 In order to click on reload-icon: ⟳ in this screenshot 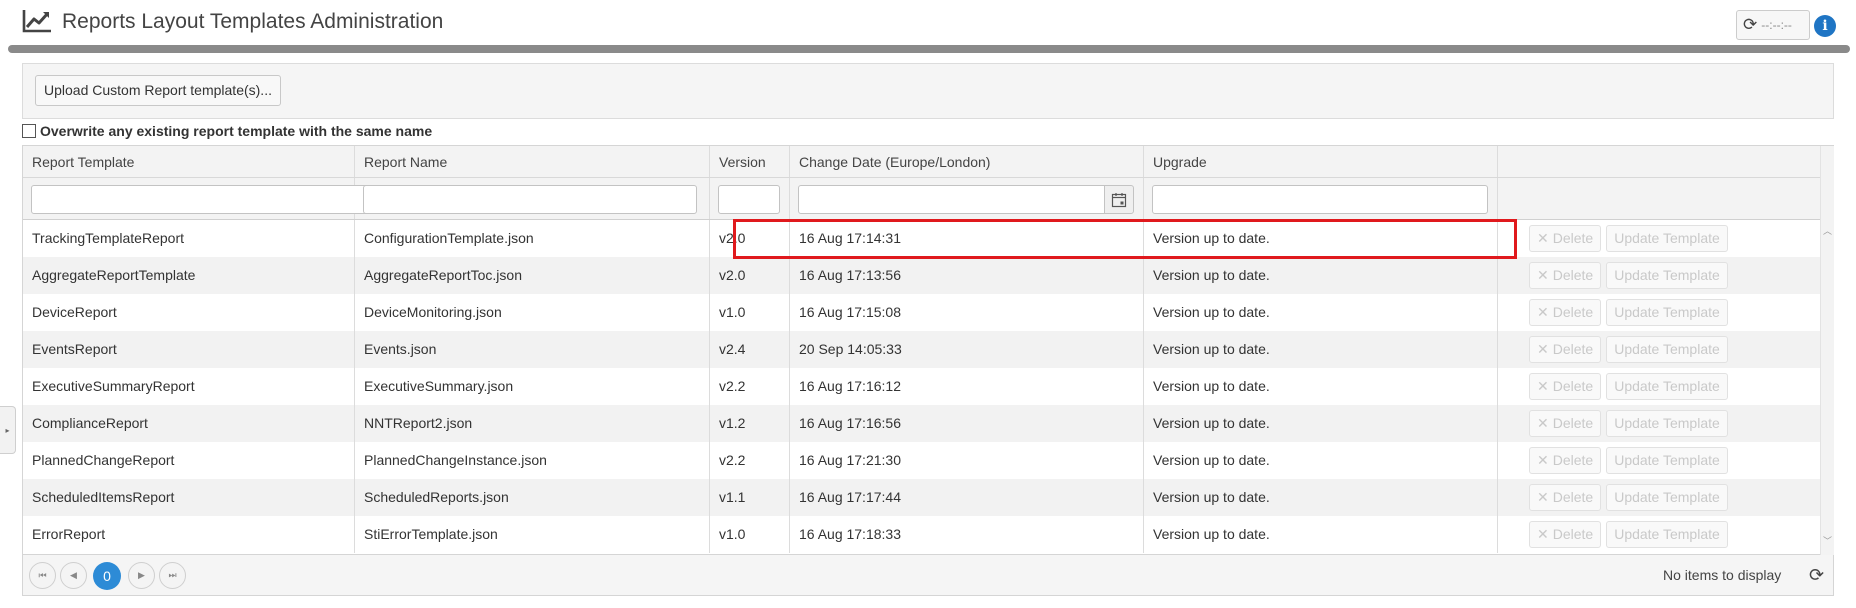, I will do `click(1816, 575)`.